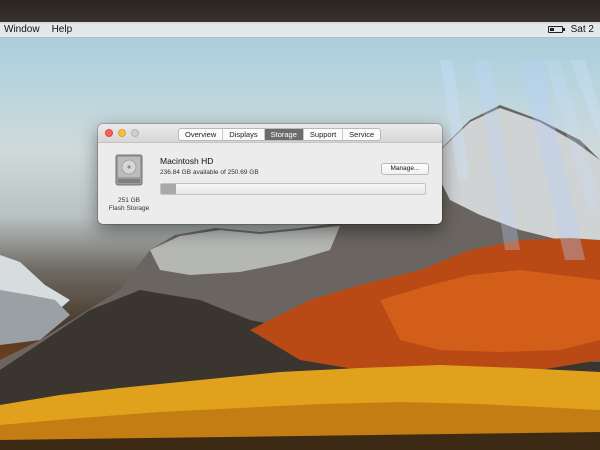 This screenshot has height=450, width=600. I want to click on window-controls, so click(122, 133).